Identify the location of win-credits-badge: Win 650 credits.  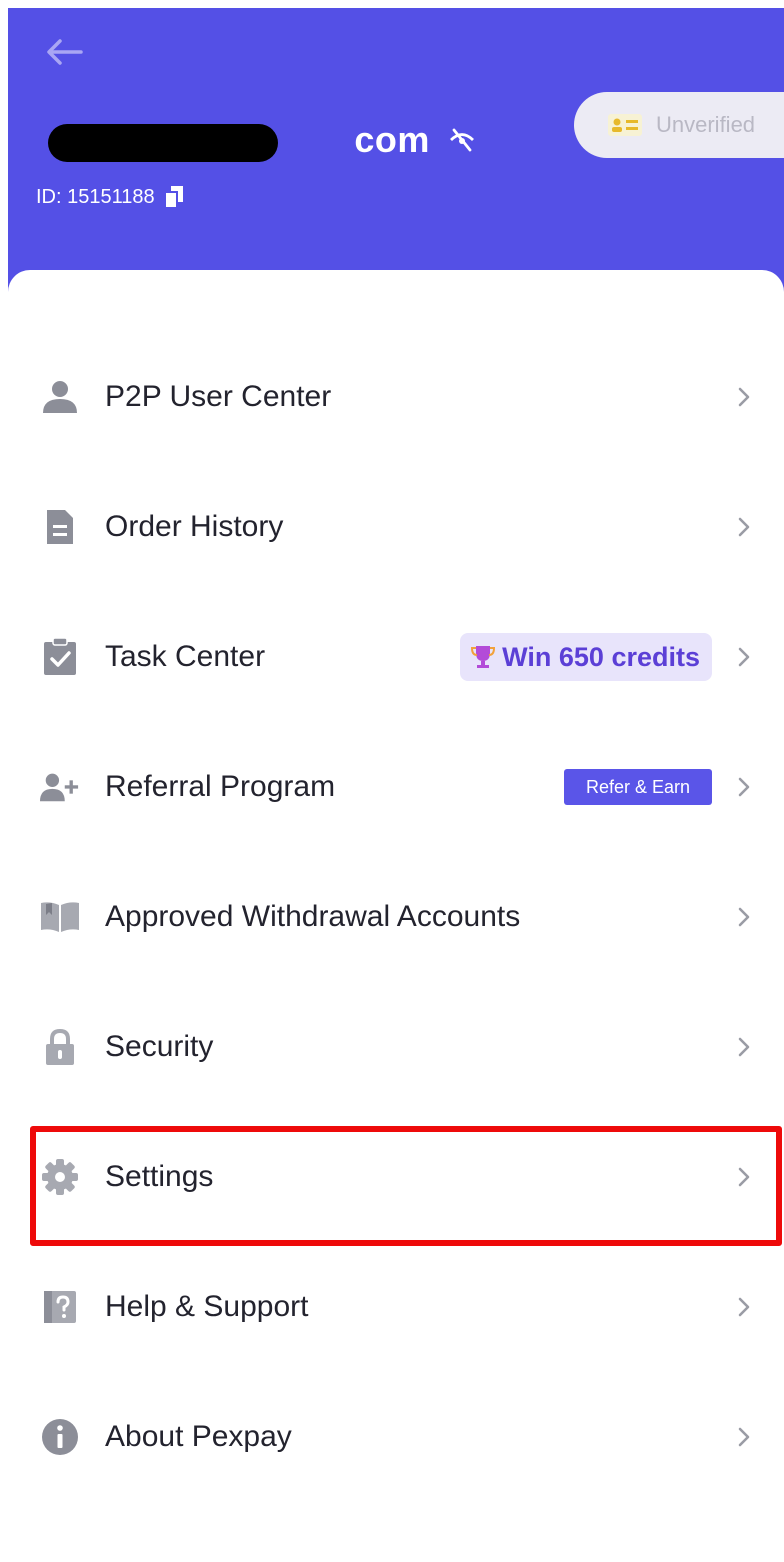
(586, 657).